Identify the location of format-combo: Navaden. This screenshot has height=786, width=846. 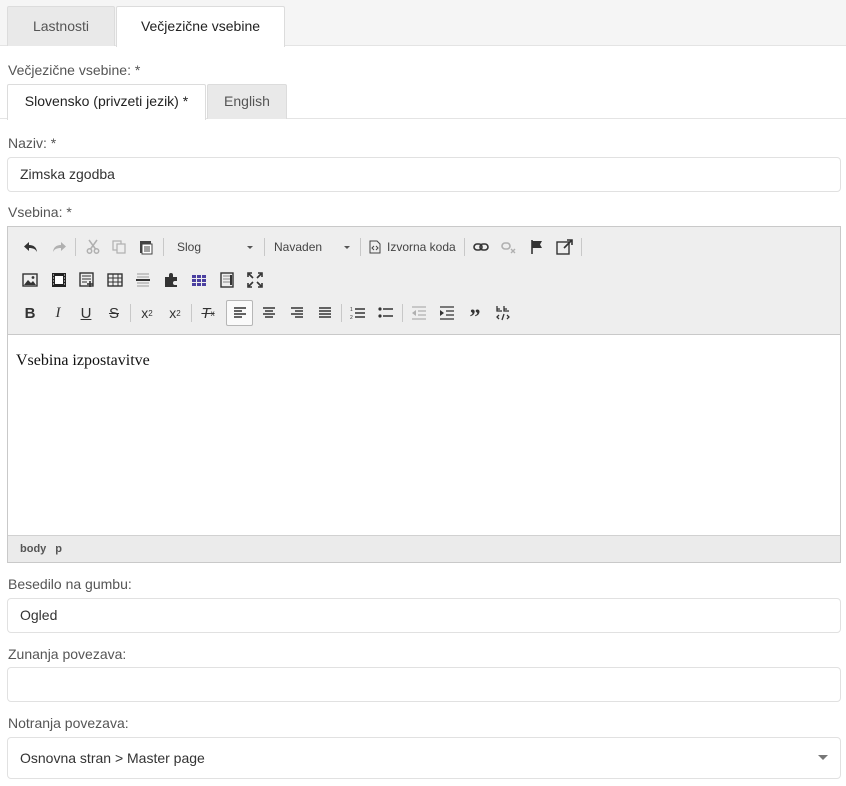
(314, 247).